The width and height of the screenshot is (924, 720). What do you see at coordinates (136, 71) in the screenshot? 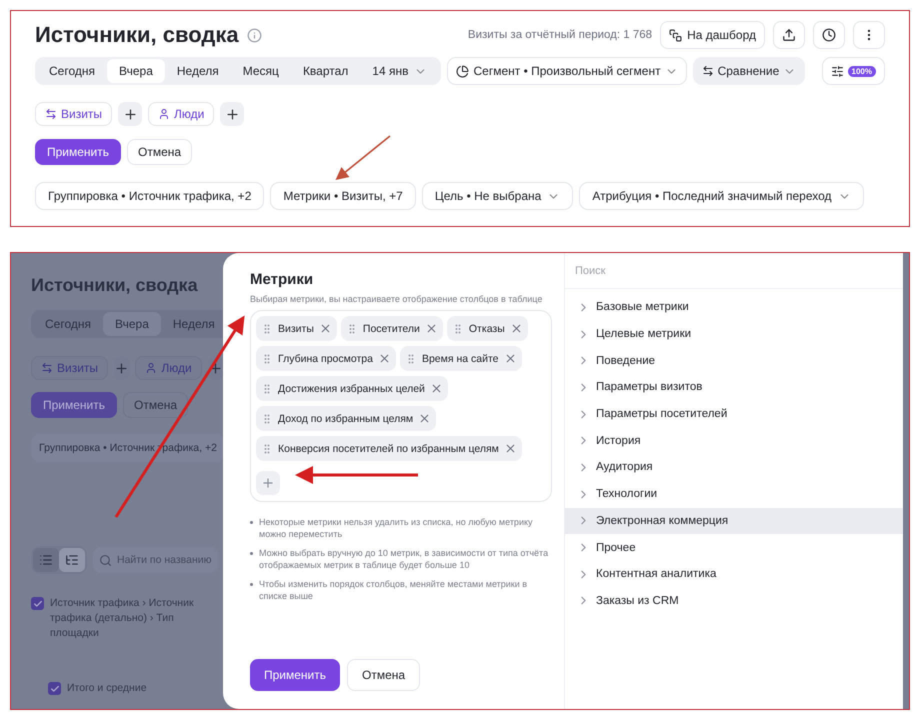
I see `period-tab: Вчера` at bounding box center [136, 71].